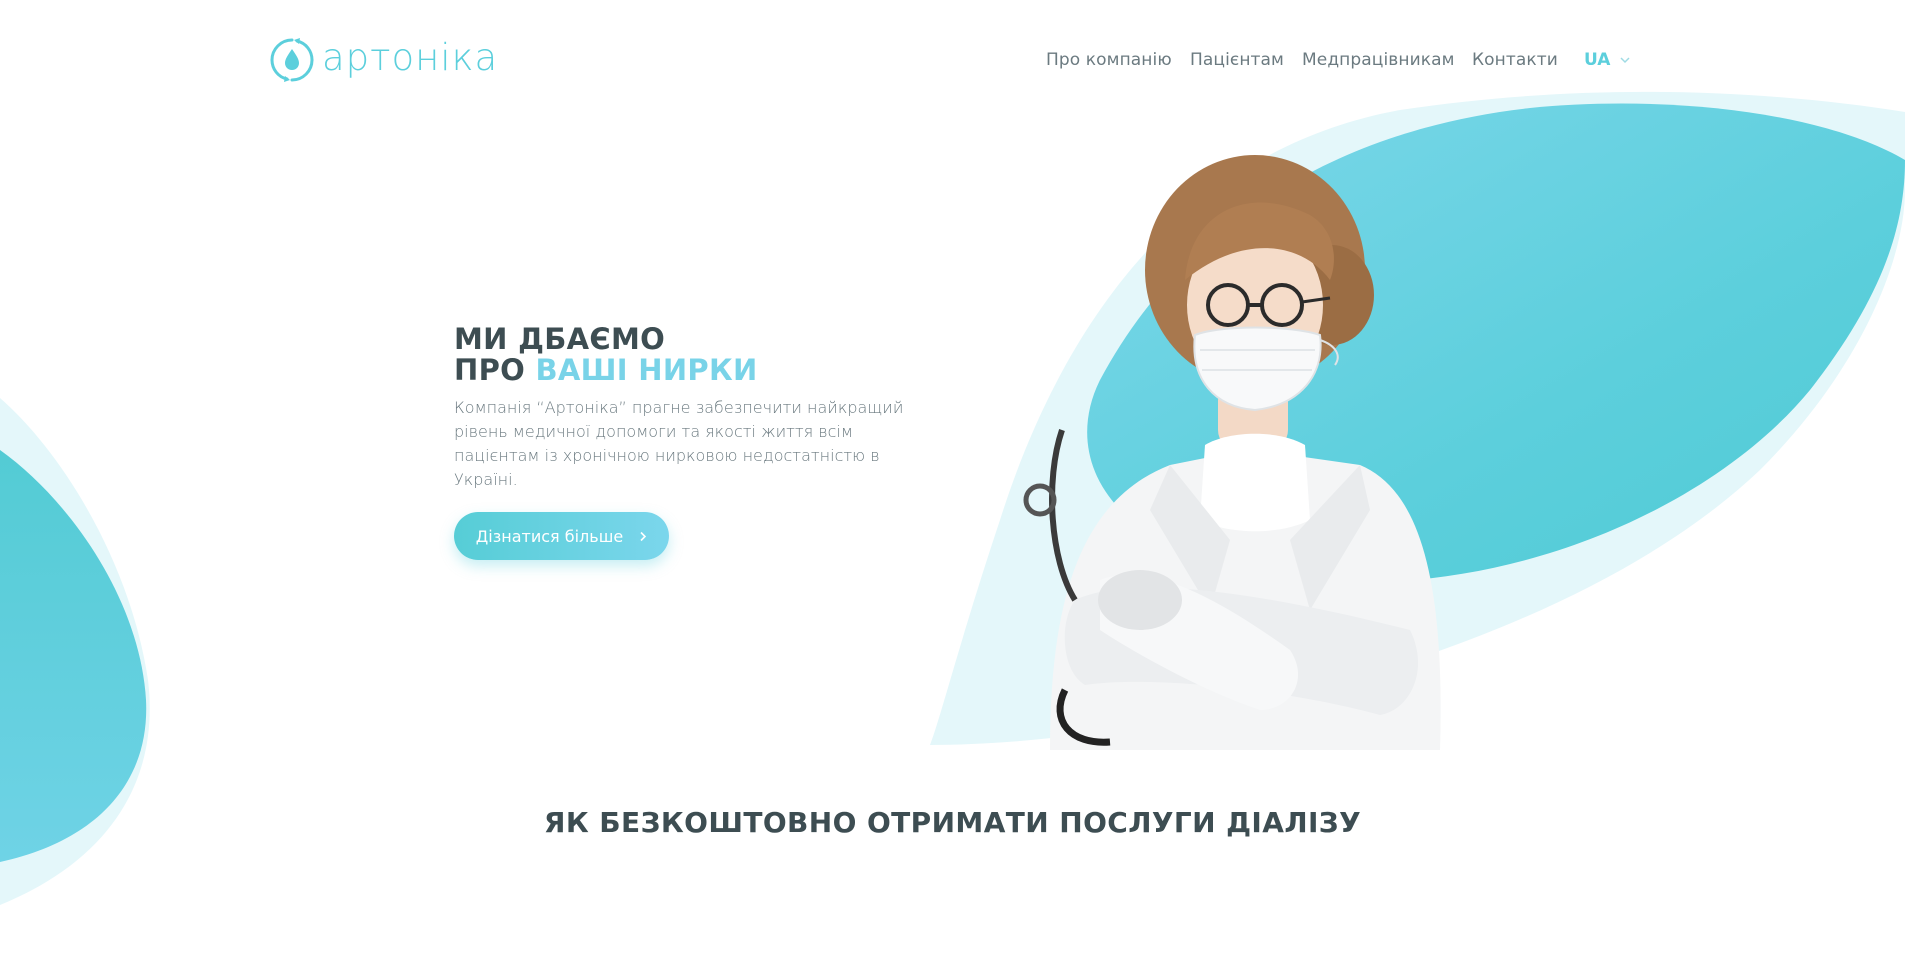 The image size is (1905, 967). Describe the element at coordinates (1625, 60) in the screenshot. I see `chevron-down-icon` at that location.